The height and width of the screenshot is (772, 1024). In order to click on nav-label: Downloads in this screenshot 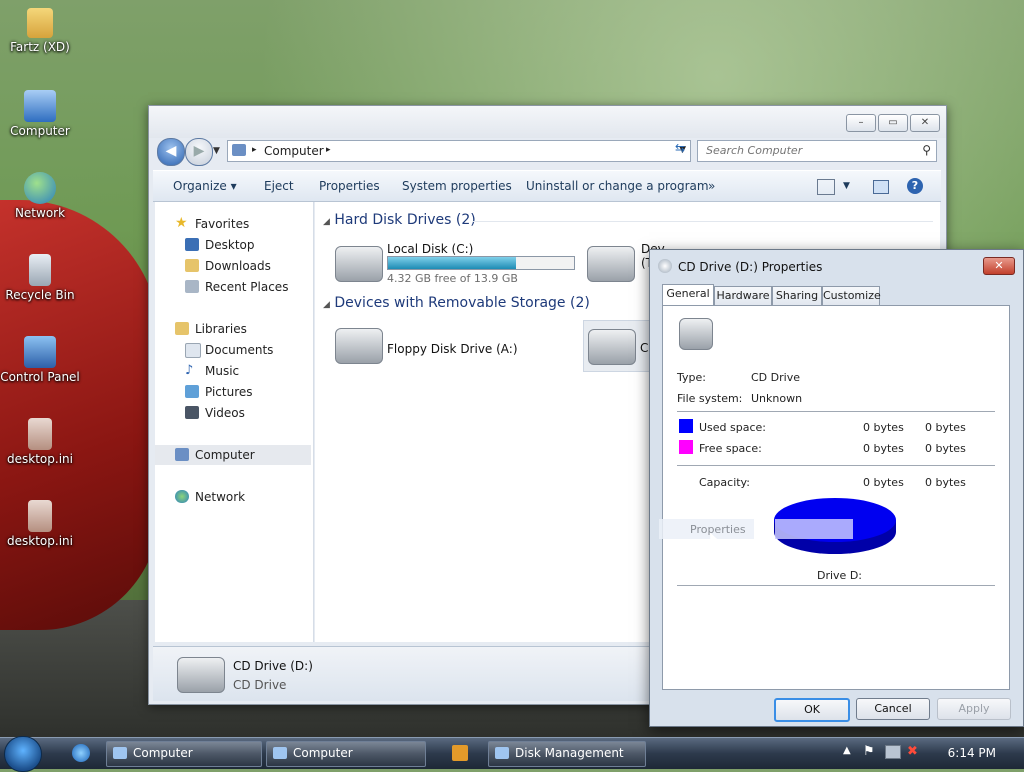, I will do `click(238, 266)`.